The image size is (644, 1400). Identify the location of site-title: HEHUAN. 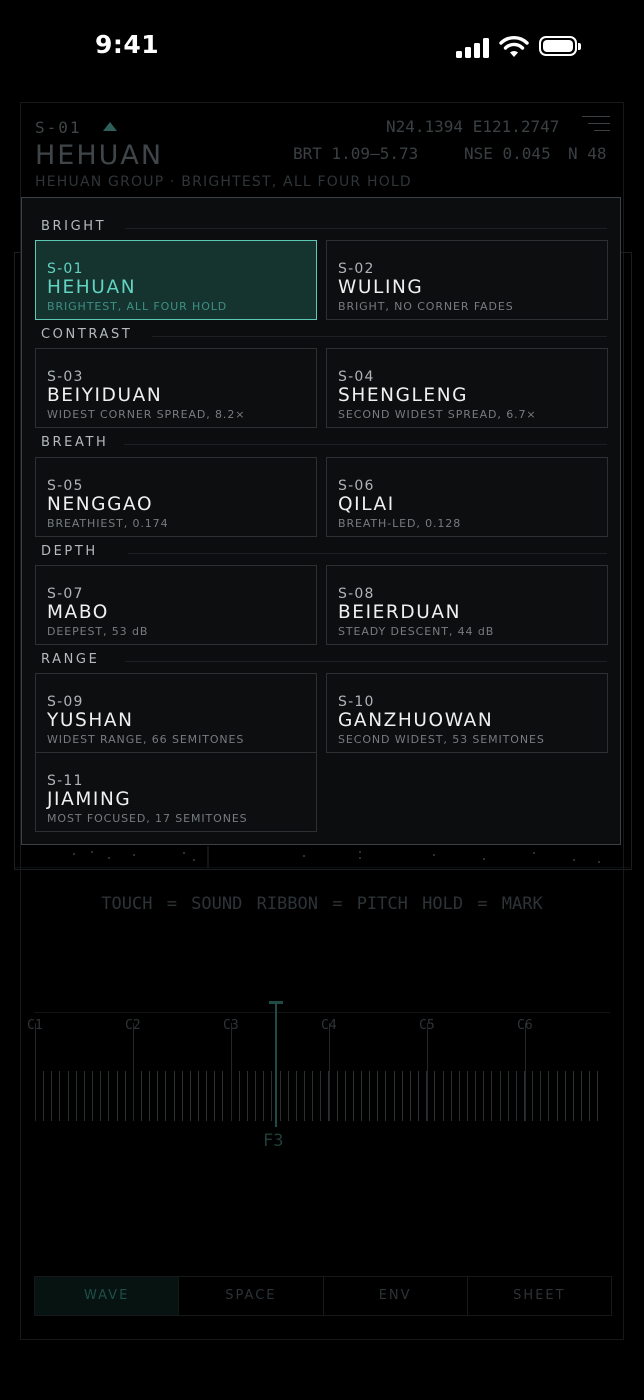
(99, 155).